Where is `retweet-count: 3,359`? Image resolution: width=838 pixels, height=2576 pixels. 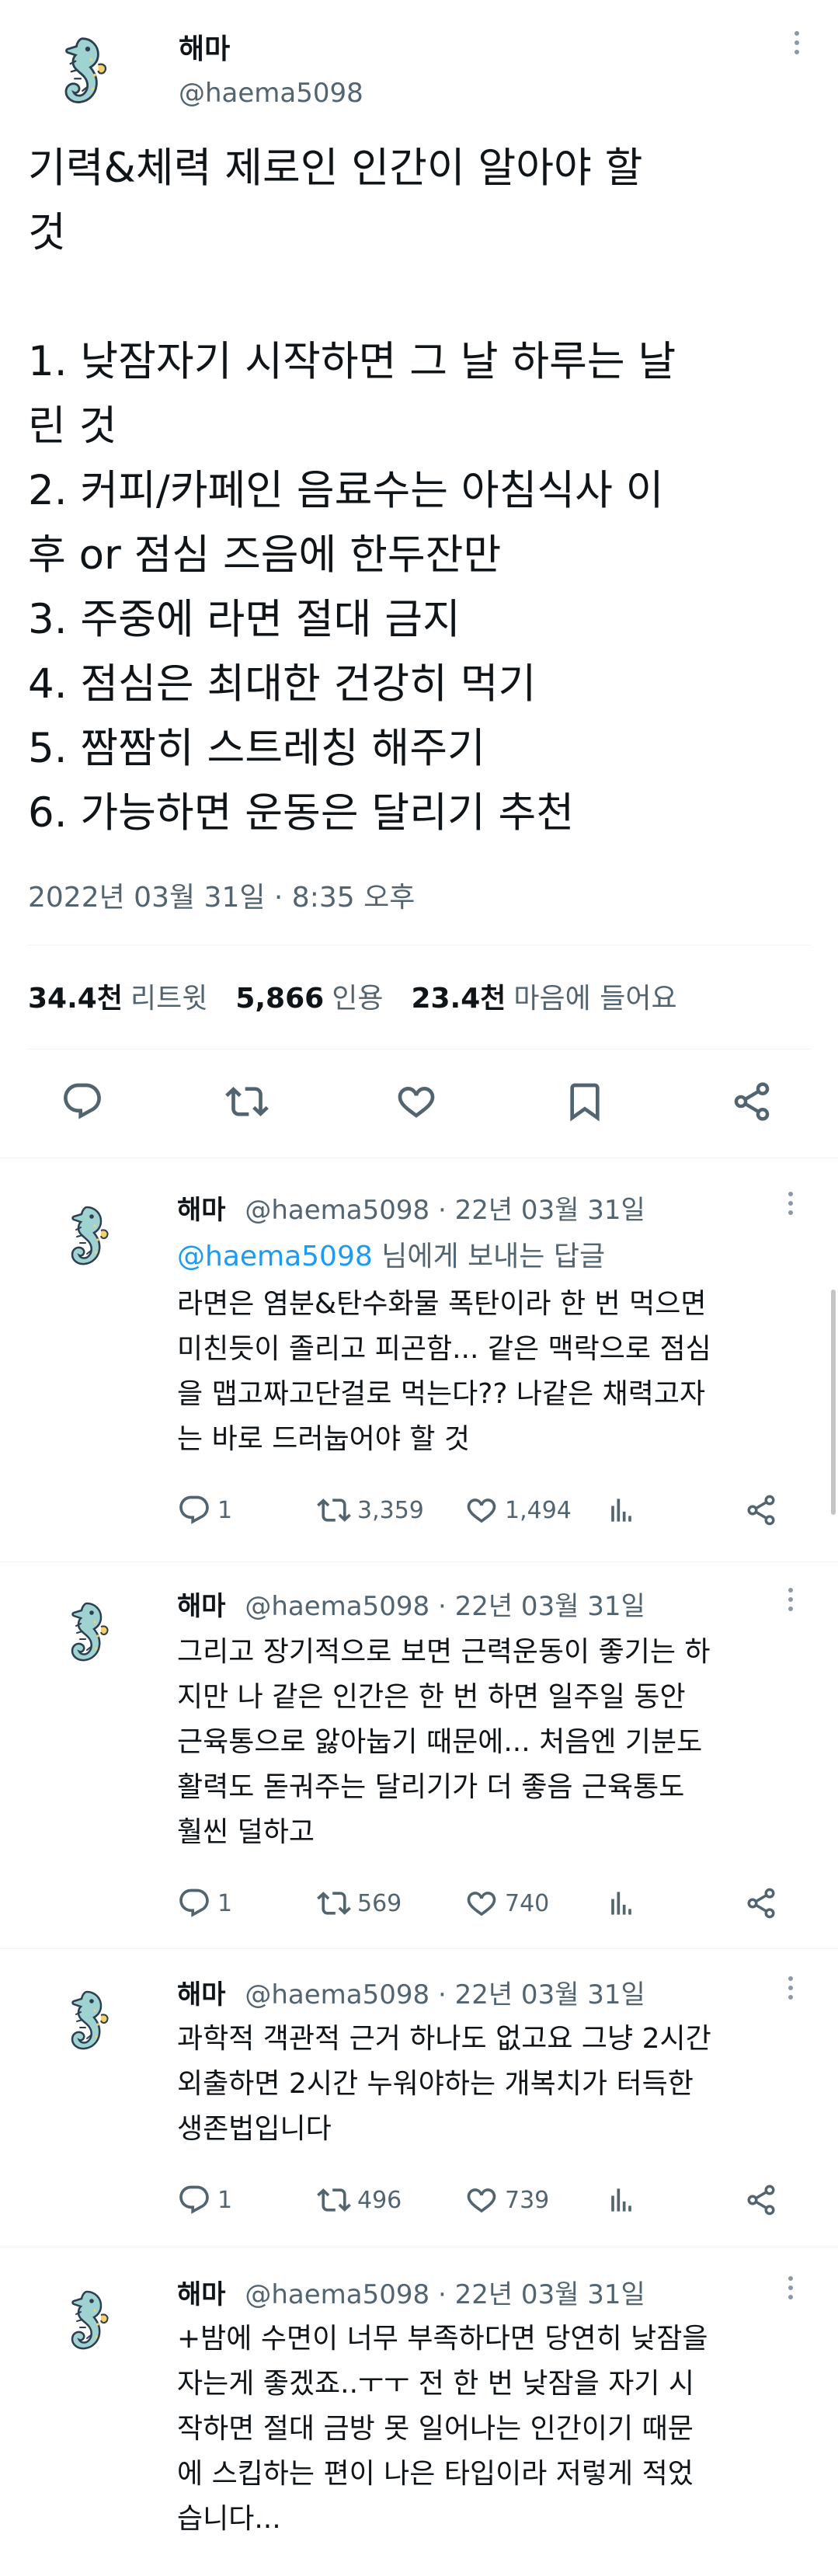 retweet-count: 3,359 is located at coordinates (390, 1510).